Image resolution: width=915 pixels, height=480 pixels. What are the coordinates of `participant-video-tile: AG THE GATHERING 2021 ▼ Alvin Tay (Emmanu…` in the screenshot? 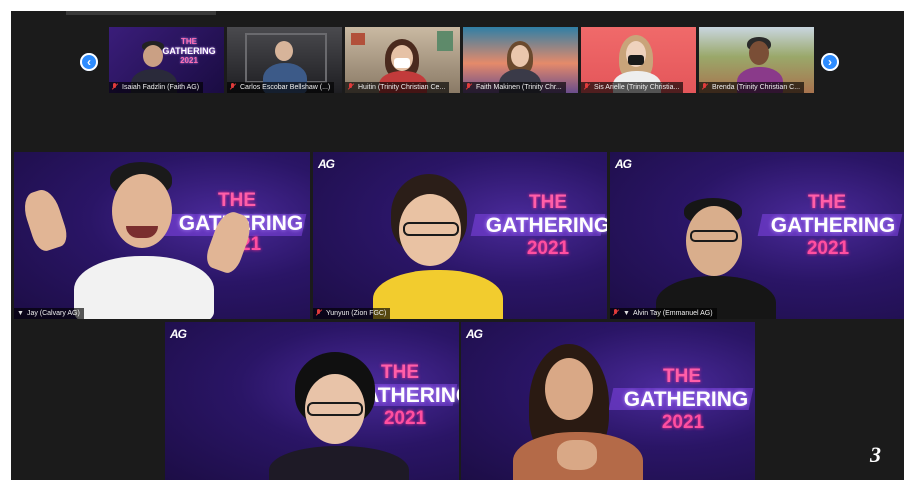 It's located at (757, 235).